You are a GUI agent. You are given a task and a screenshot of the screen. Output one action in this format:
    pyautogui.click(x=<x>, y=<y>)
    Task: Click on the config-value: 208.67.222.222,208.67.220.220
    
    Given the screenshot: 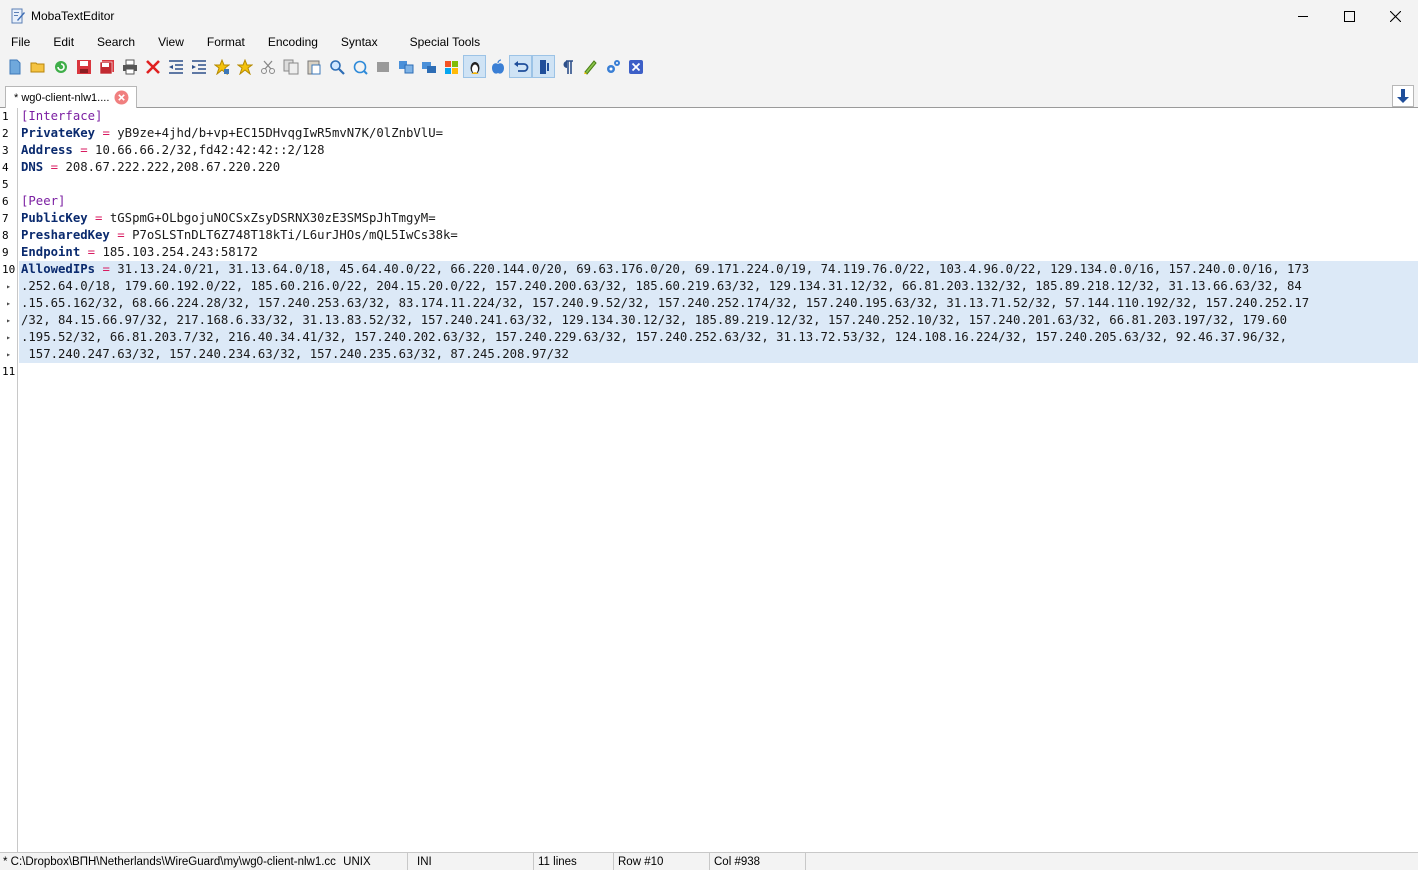 What is the action you would take?
    pyautogui.click(x=173, y=167)
    